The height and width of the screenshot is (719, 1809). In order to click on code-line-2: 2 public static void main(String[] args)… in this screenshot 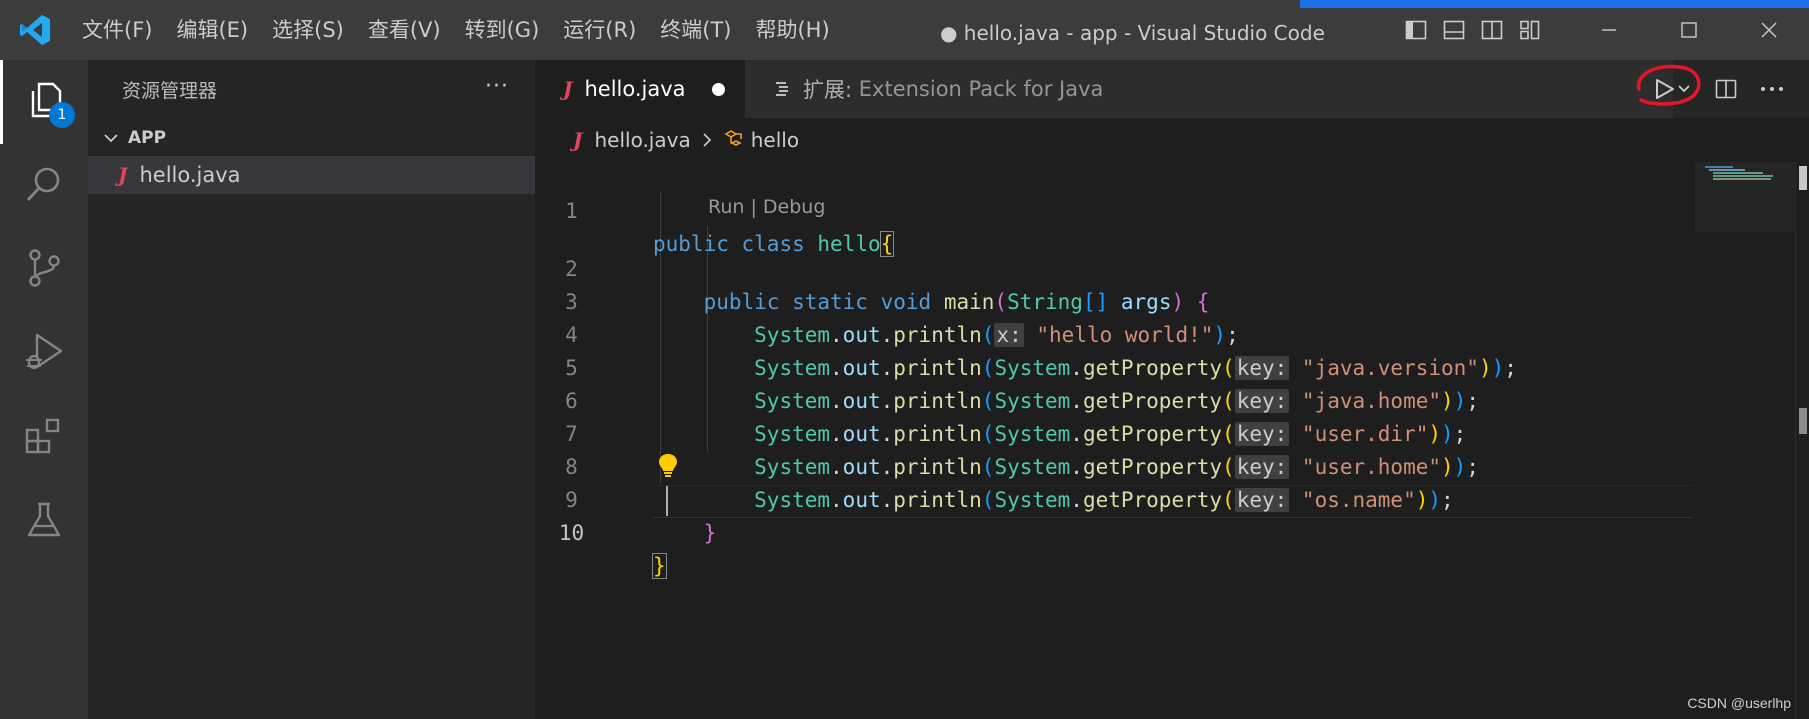, I will do `click(1115, 267)`.